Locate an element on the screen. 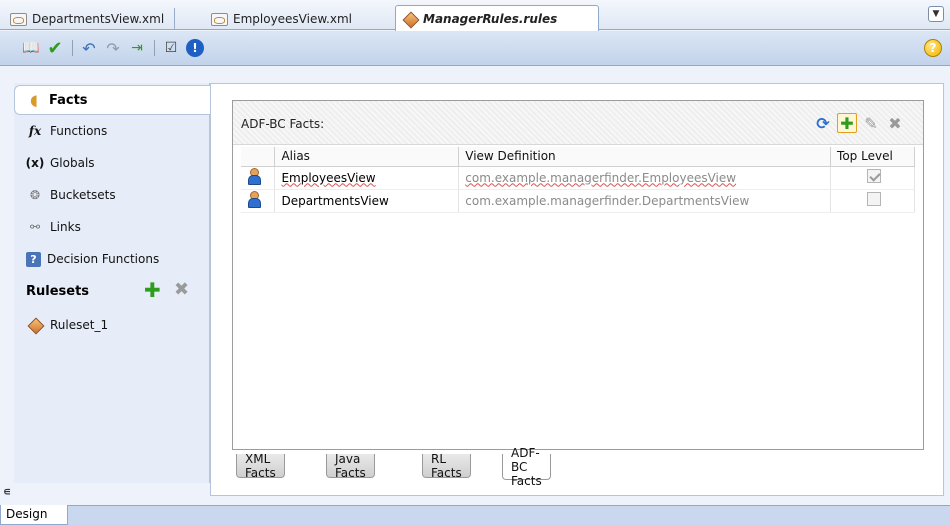 The image size is (950, 525). ruleset-item: Ruleset_1 is located at coordinates (67, 325).